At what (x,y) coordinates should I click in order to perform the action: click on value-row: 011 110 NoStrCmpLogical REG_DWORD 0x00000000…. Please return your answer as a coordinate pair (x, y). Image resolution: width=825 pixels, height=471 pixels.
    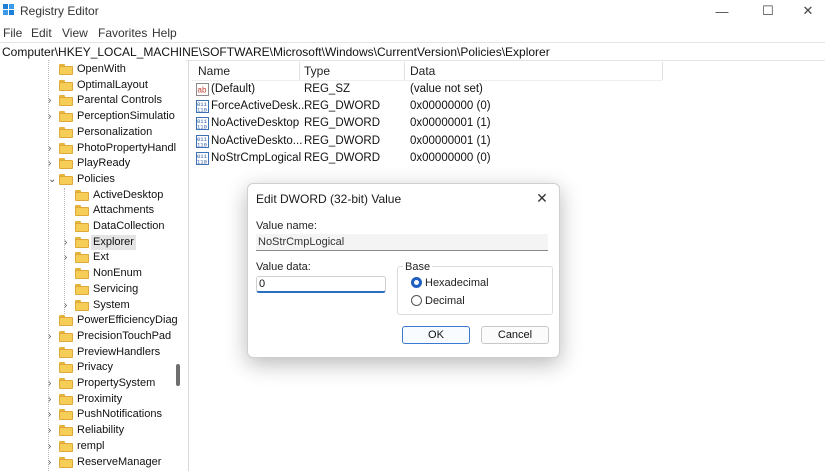
    Looking at the image, I should click on (427, 158).